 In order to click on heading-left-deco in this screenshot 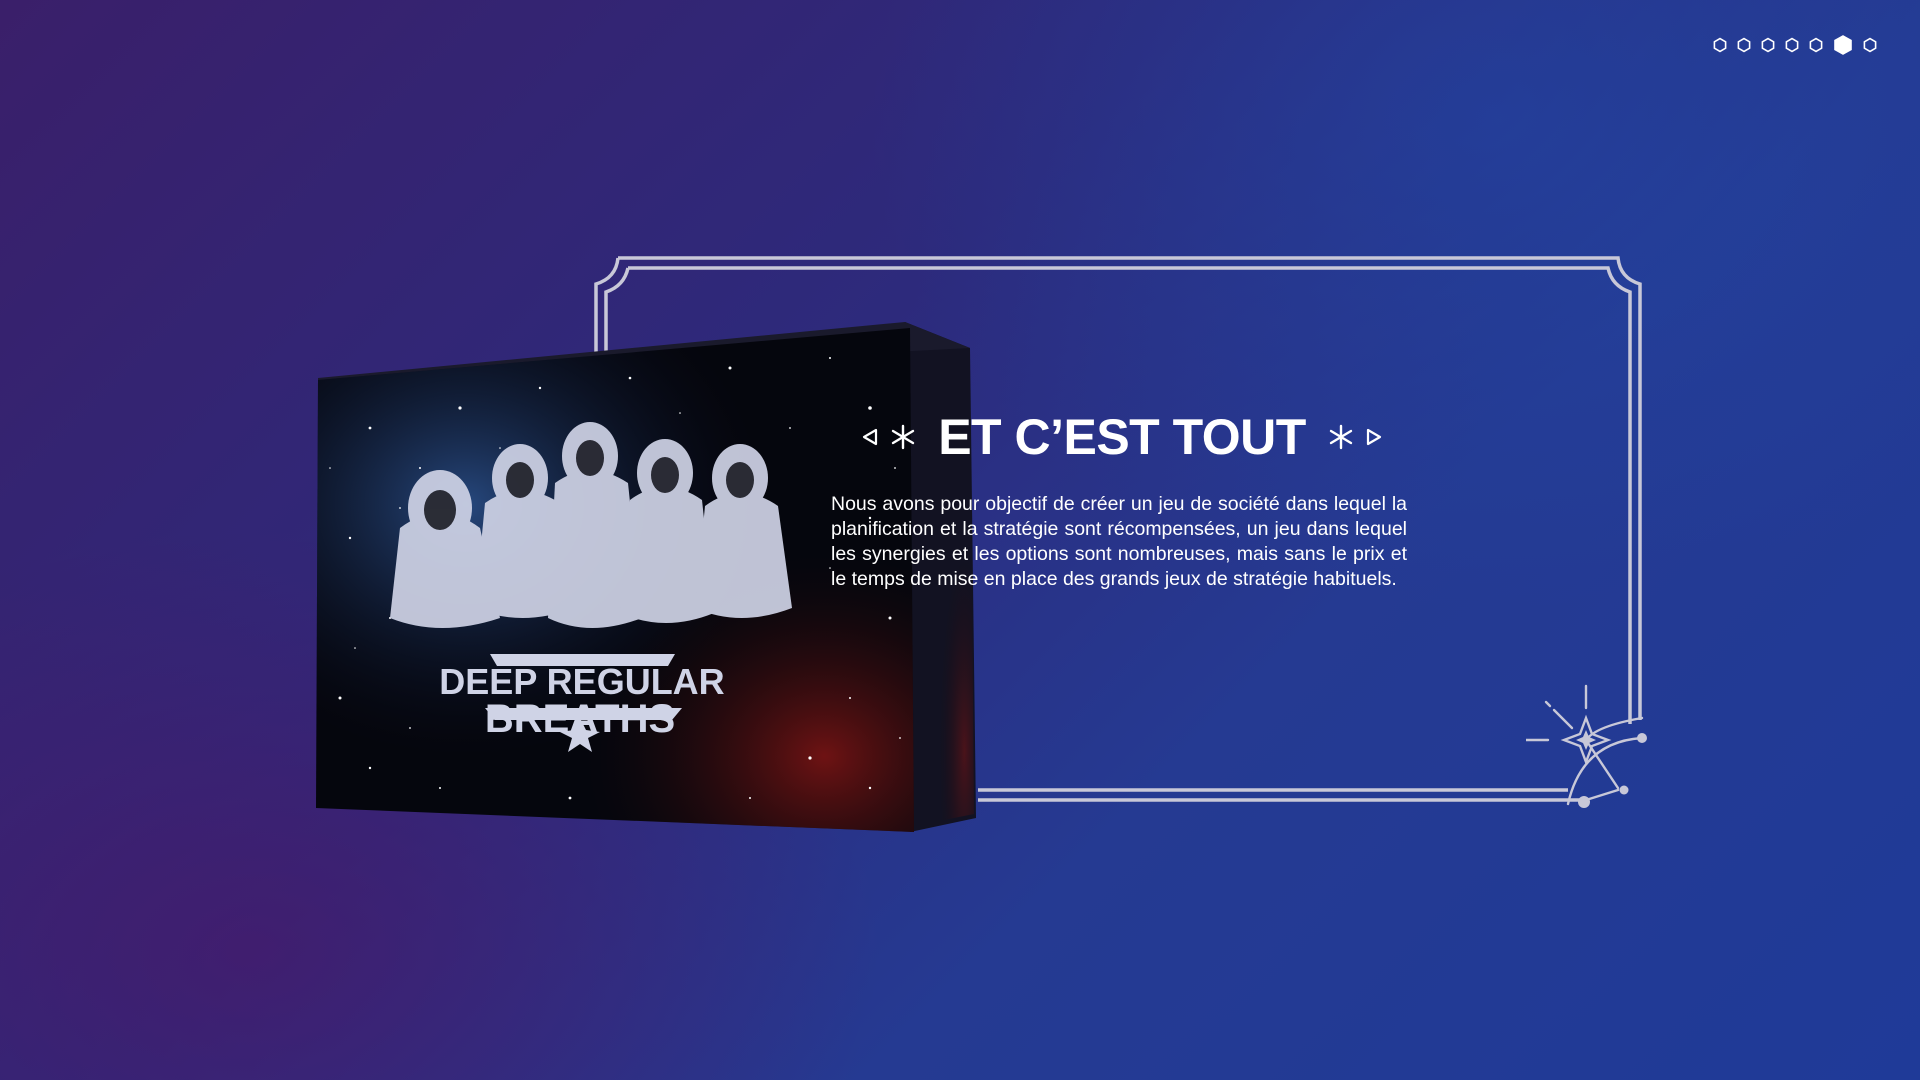, I will do `click(889, 437)`.